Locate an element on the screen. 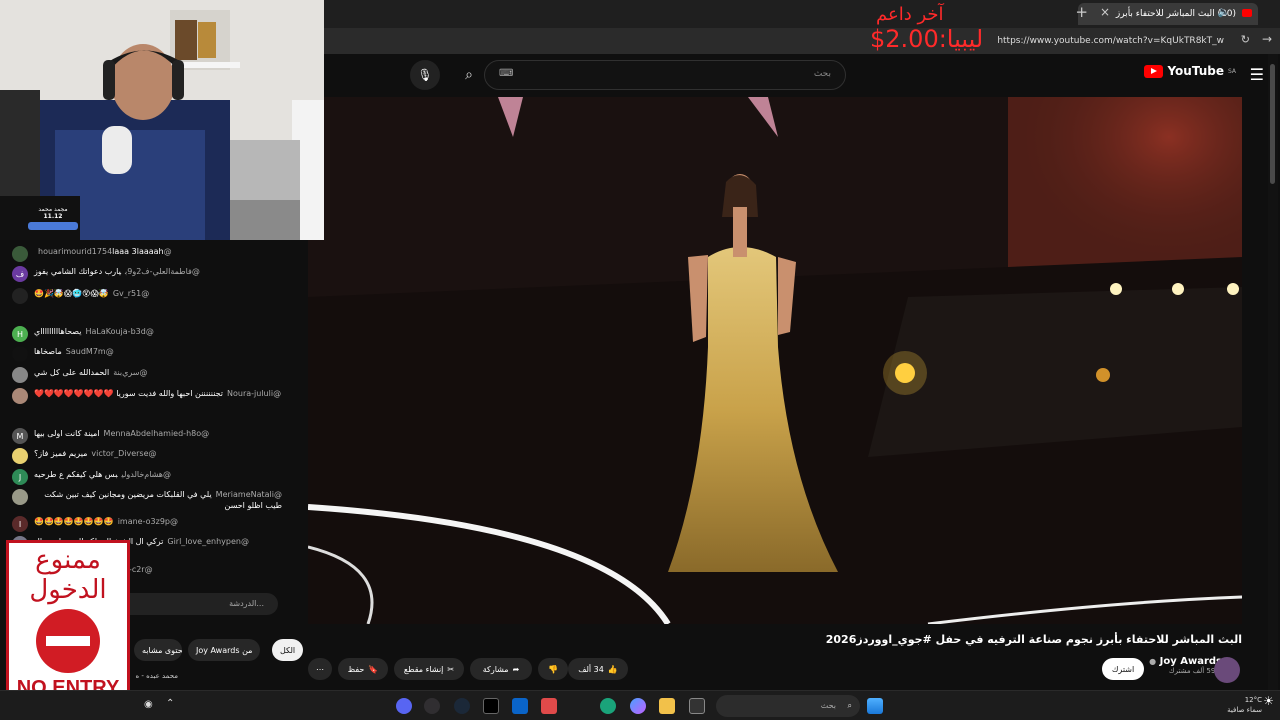  bookmark-icon: 🔖 is located at coordinates (373, 669).